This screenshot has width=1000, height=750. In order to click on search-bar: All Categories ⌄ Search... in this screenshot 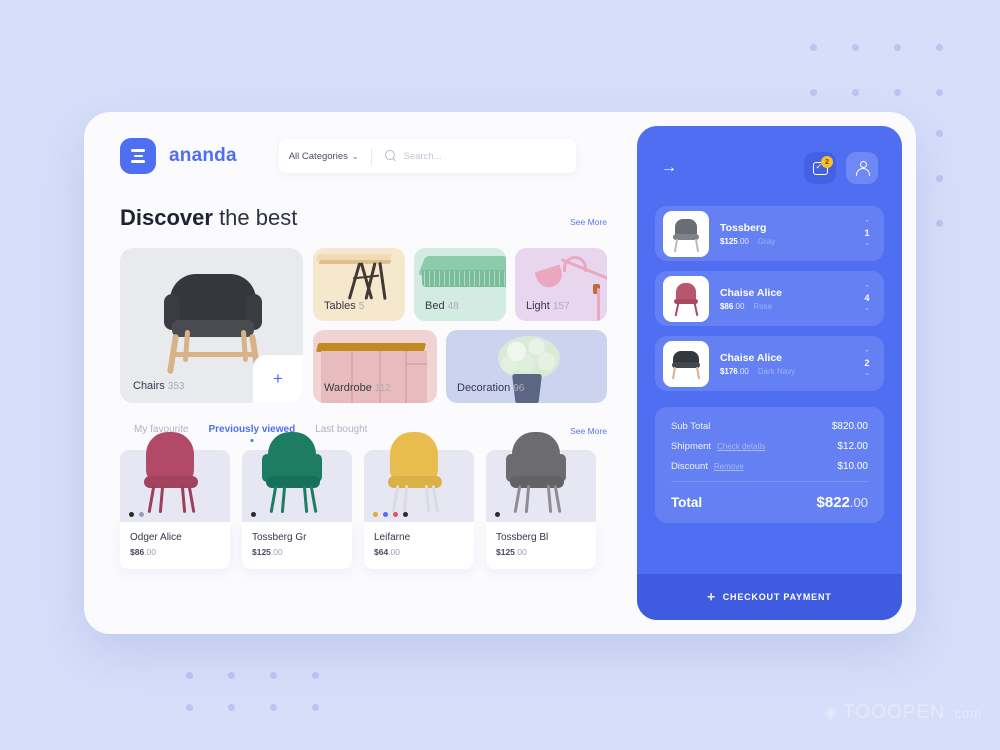, I will do `click(427, 156)`.